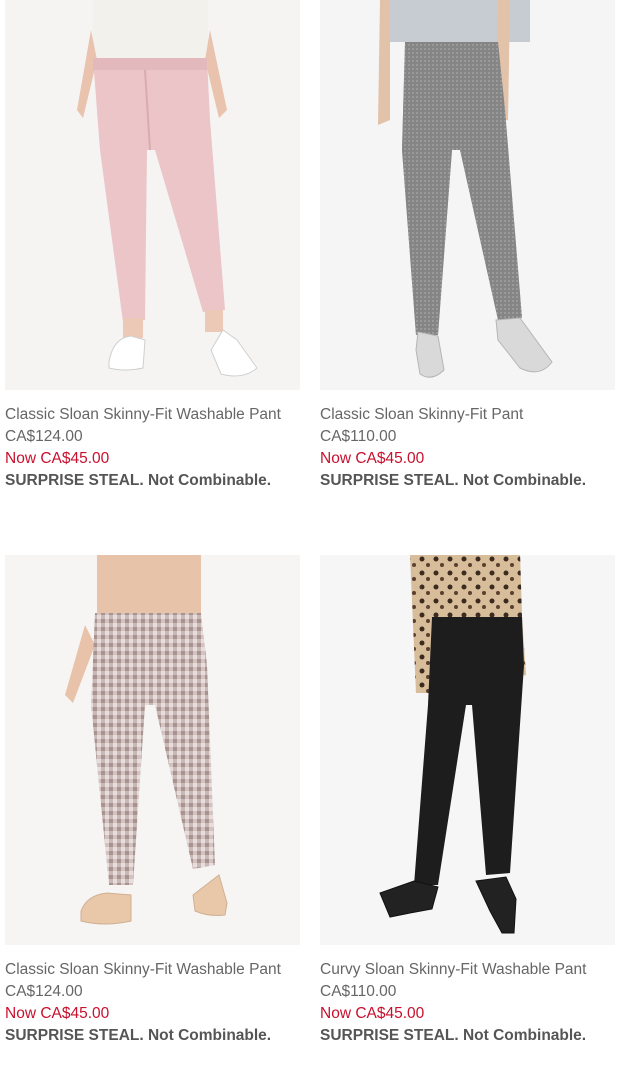 The image size is (625, 1080). What do you see at coordinates (467, 415) in the screenshot?
I see `product-name: Classic Sloan Skinny-Fit Pant` at bounding box center [467, 415].